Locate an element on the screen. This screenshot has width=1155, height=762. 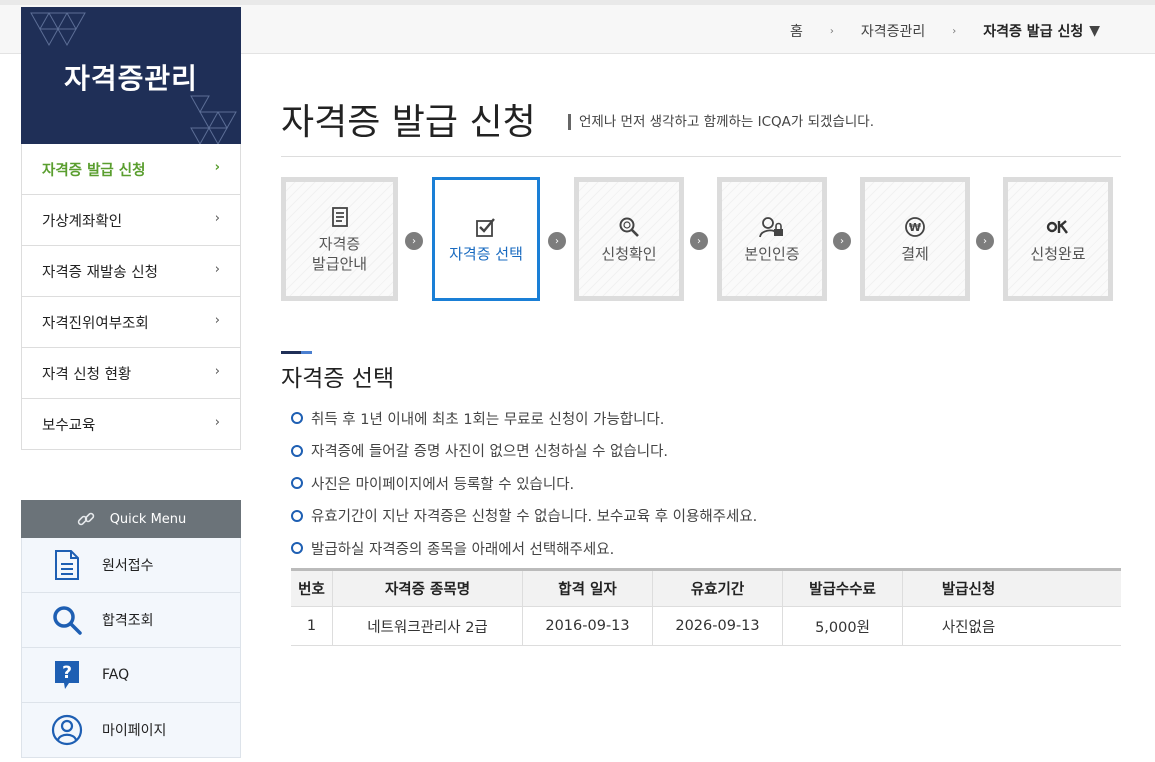
sidebar-item-label: 보수교육 is located at coordinates (69, 425).